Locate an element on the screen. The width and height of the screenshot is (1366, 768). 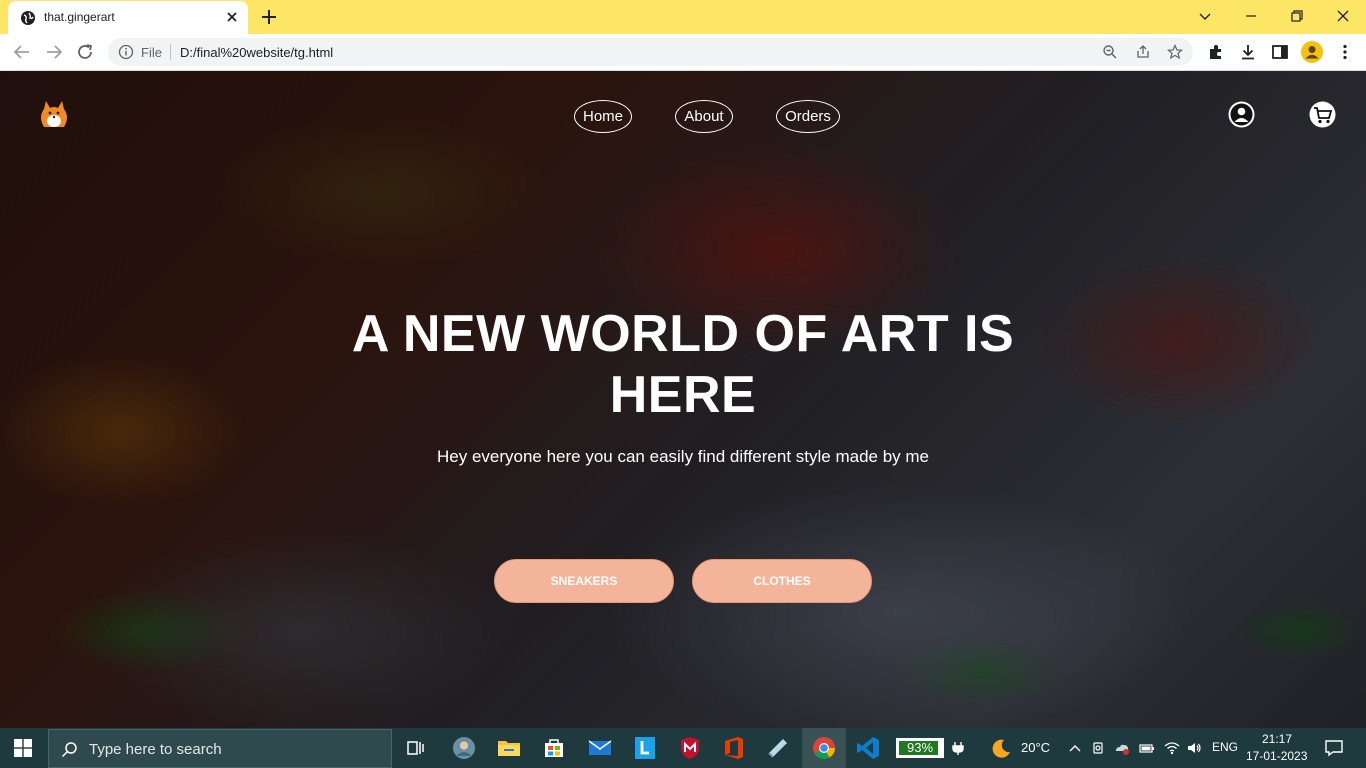
forward-arrow-icon is located at coordinates (54, 52).